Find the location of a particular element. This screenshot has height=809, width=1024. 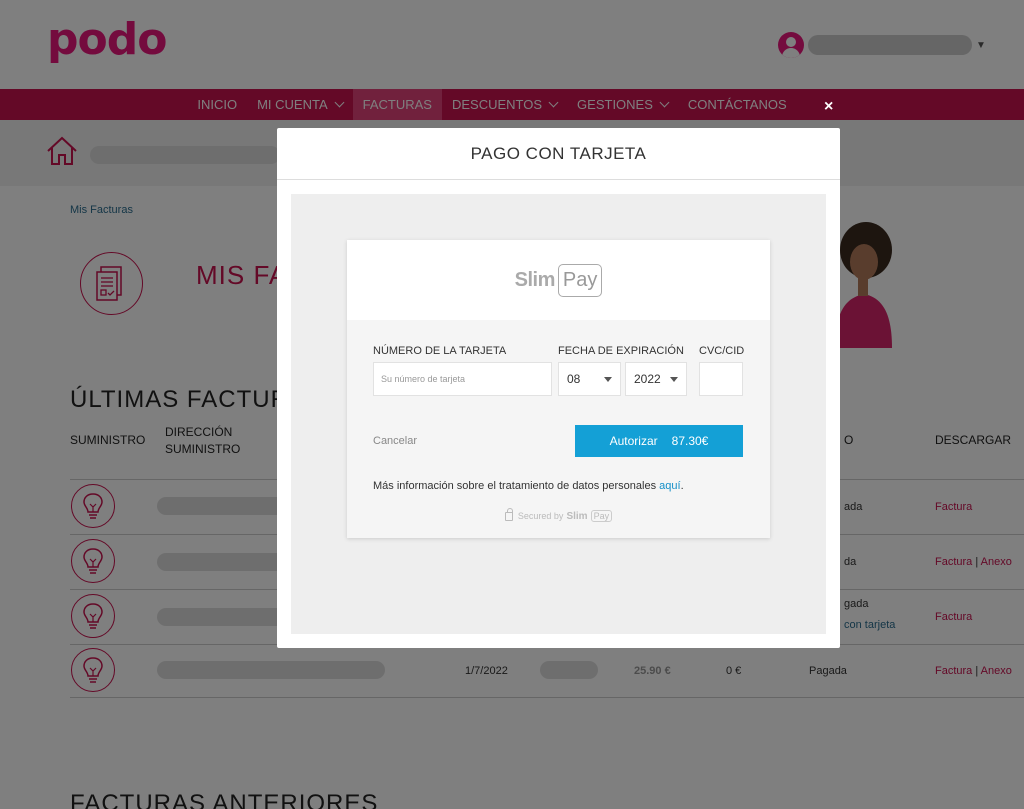

slimpay-logo-part2: Pay is located at coordinates (580, 280).